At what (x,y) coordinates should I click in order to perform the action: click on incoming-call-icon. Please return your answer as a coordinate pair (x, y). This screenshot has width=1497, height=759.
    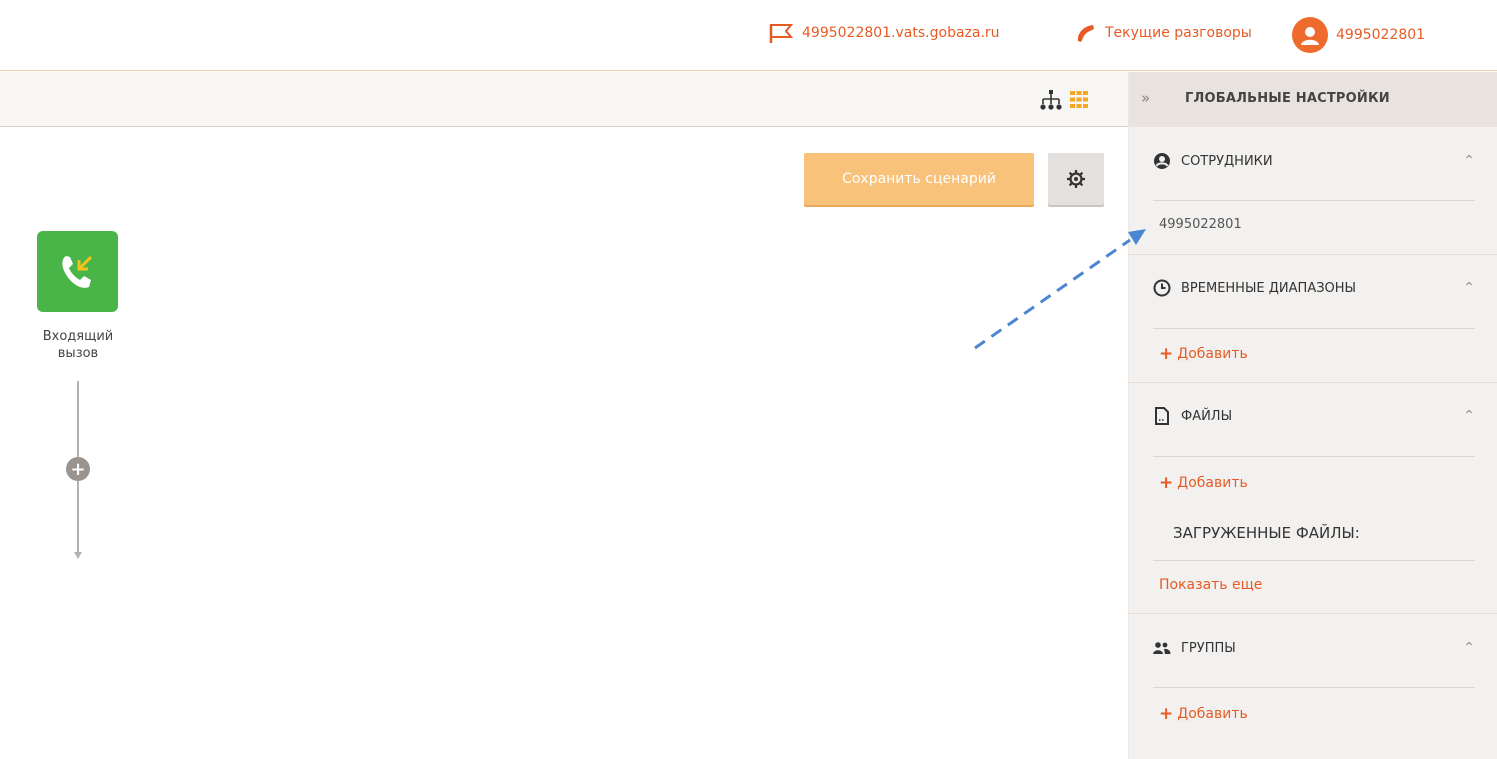
    Looking at the image, I should click on (76, 271).